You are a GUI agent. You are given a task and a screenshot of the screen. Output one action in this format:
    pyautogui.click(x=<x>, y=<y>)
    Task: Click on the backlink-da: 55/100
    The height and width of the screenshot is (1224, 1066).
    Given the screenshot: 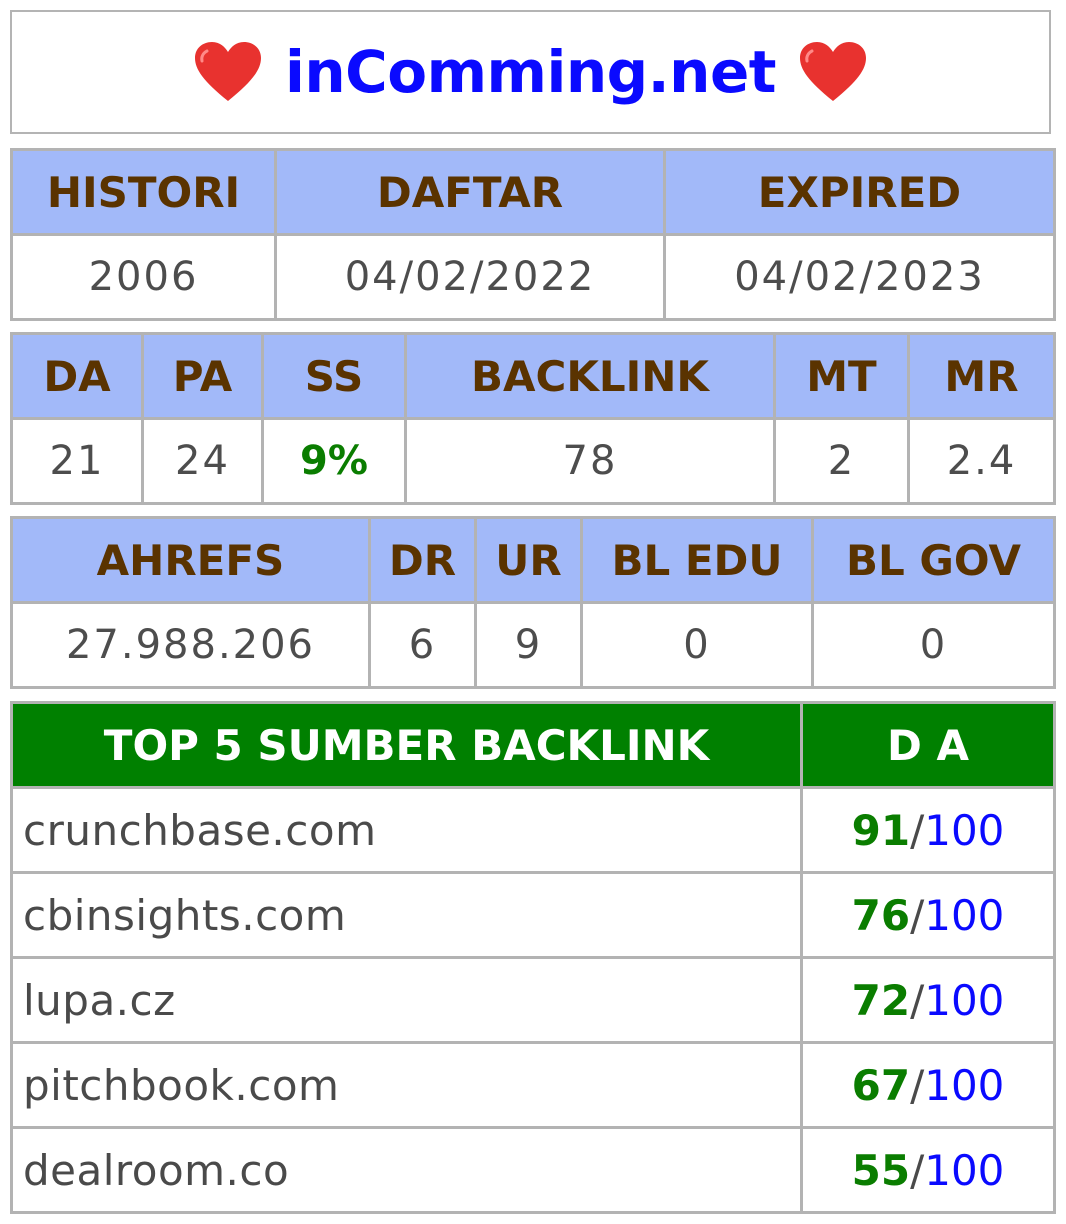 What is the action you would take?
    pyautogui.click(x=928, y=1170)
    